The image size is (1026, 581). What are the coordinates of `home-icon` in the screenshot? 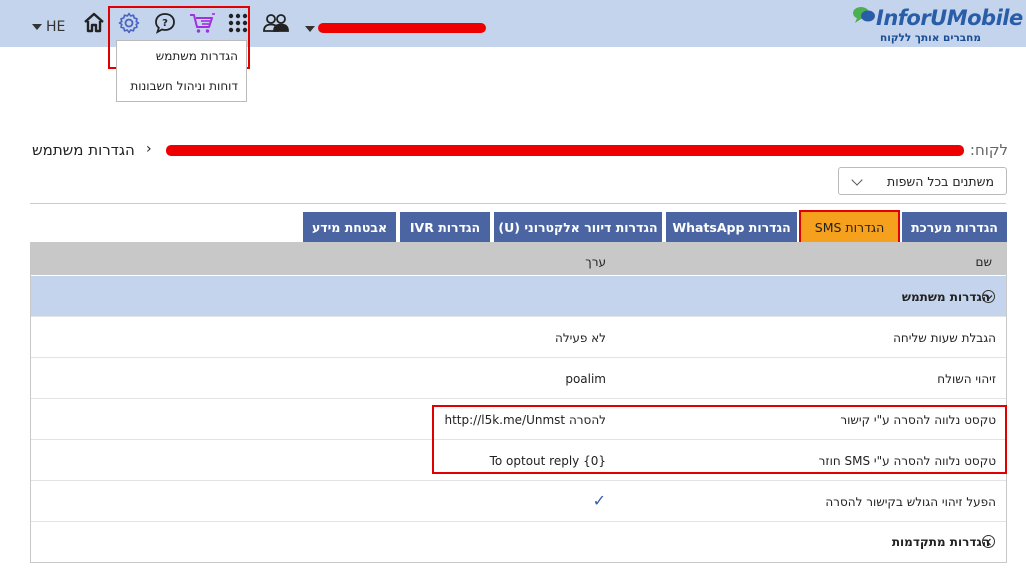 It's located at (94, 23).